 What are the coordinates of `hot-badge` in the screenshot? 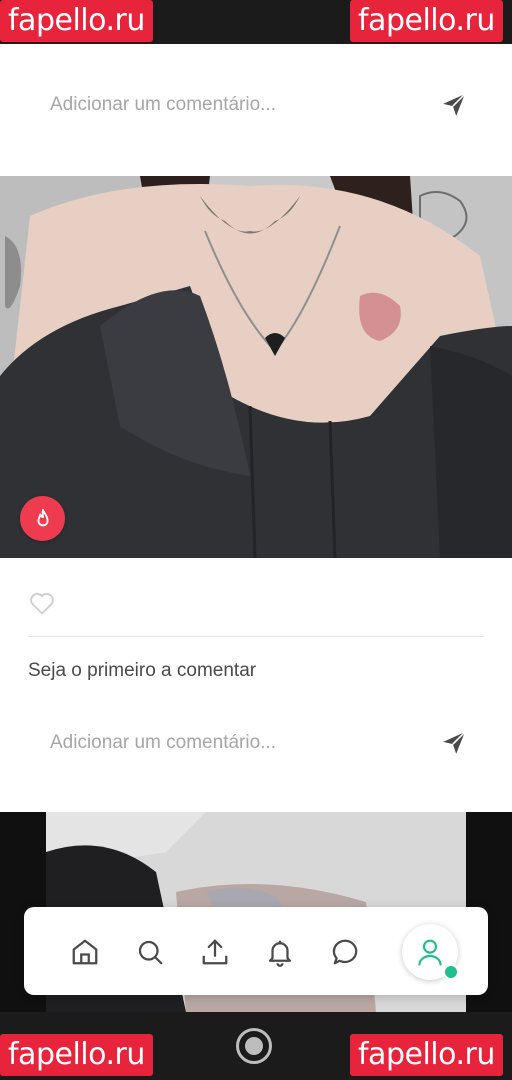 It's located at (42, 518).